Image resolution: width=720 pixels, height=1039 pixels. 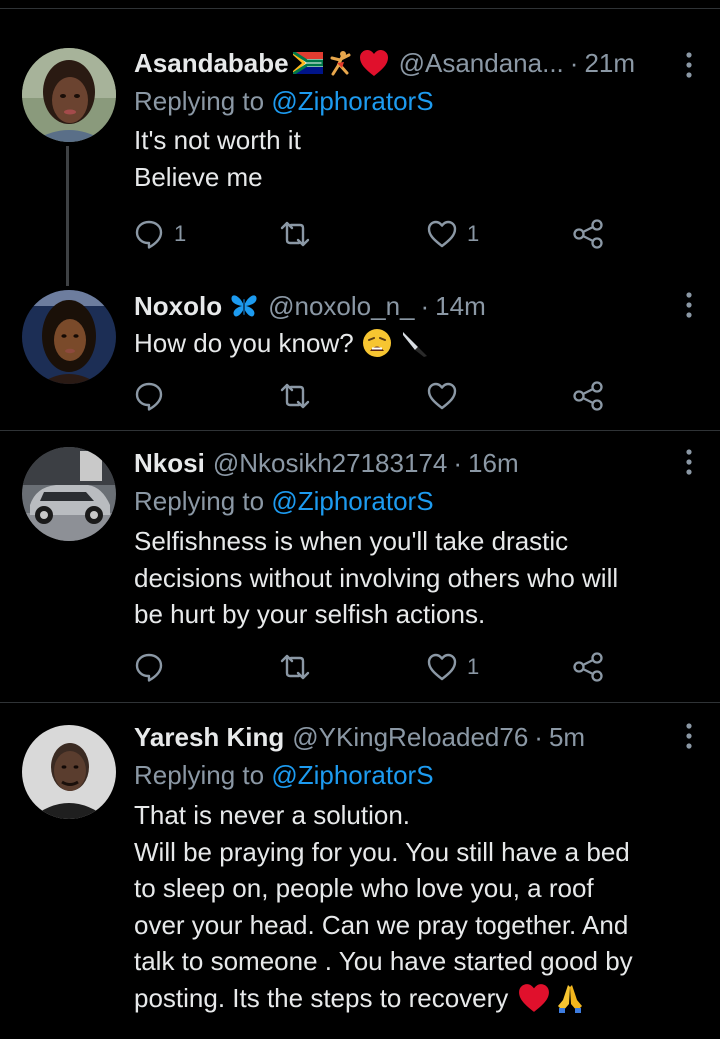 I want to click on tweet-line: Believe me, so click(x=198, y=176).